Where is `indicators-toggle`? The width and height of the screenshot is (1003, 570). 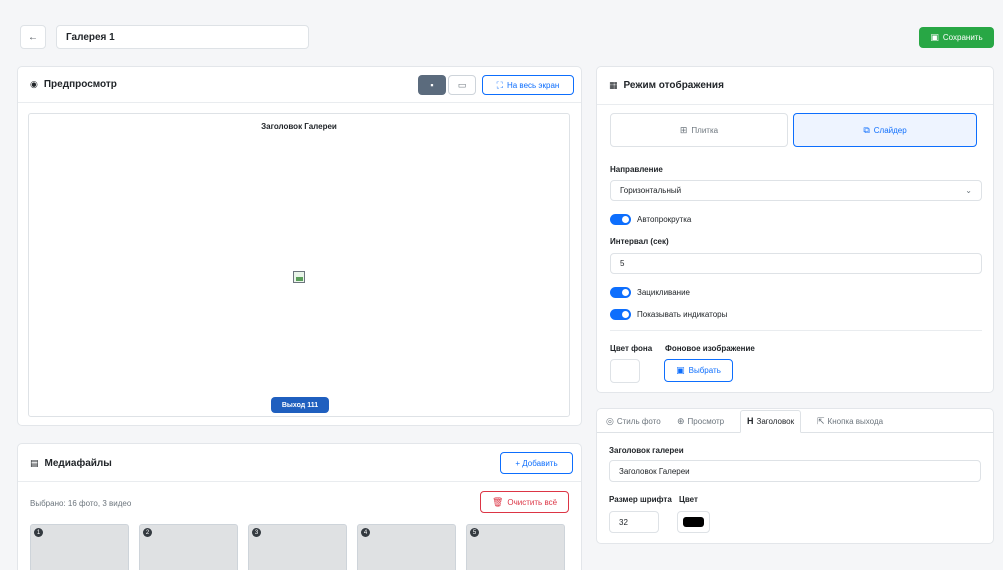
indicators-toggle is located at coordinates (620, 314).